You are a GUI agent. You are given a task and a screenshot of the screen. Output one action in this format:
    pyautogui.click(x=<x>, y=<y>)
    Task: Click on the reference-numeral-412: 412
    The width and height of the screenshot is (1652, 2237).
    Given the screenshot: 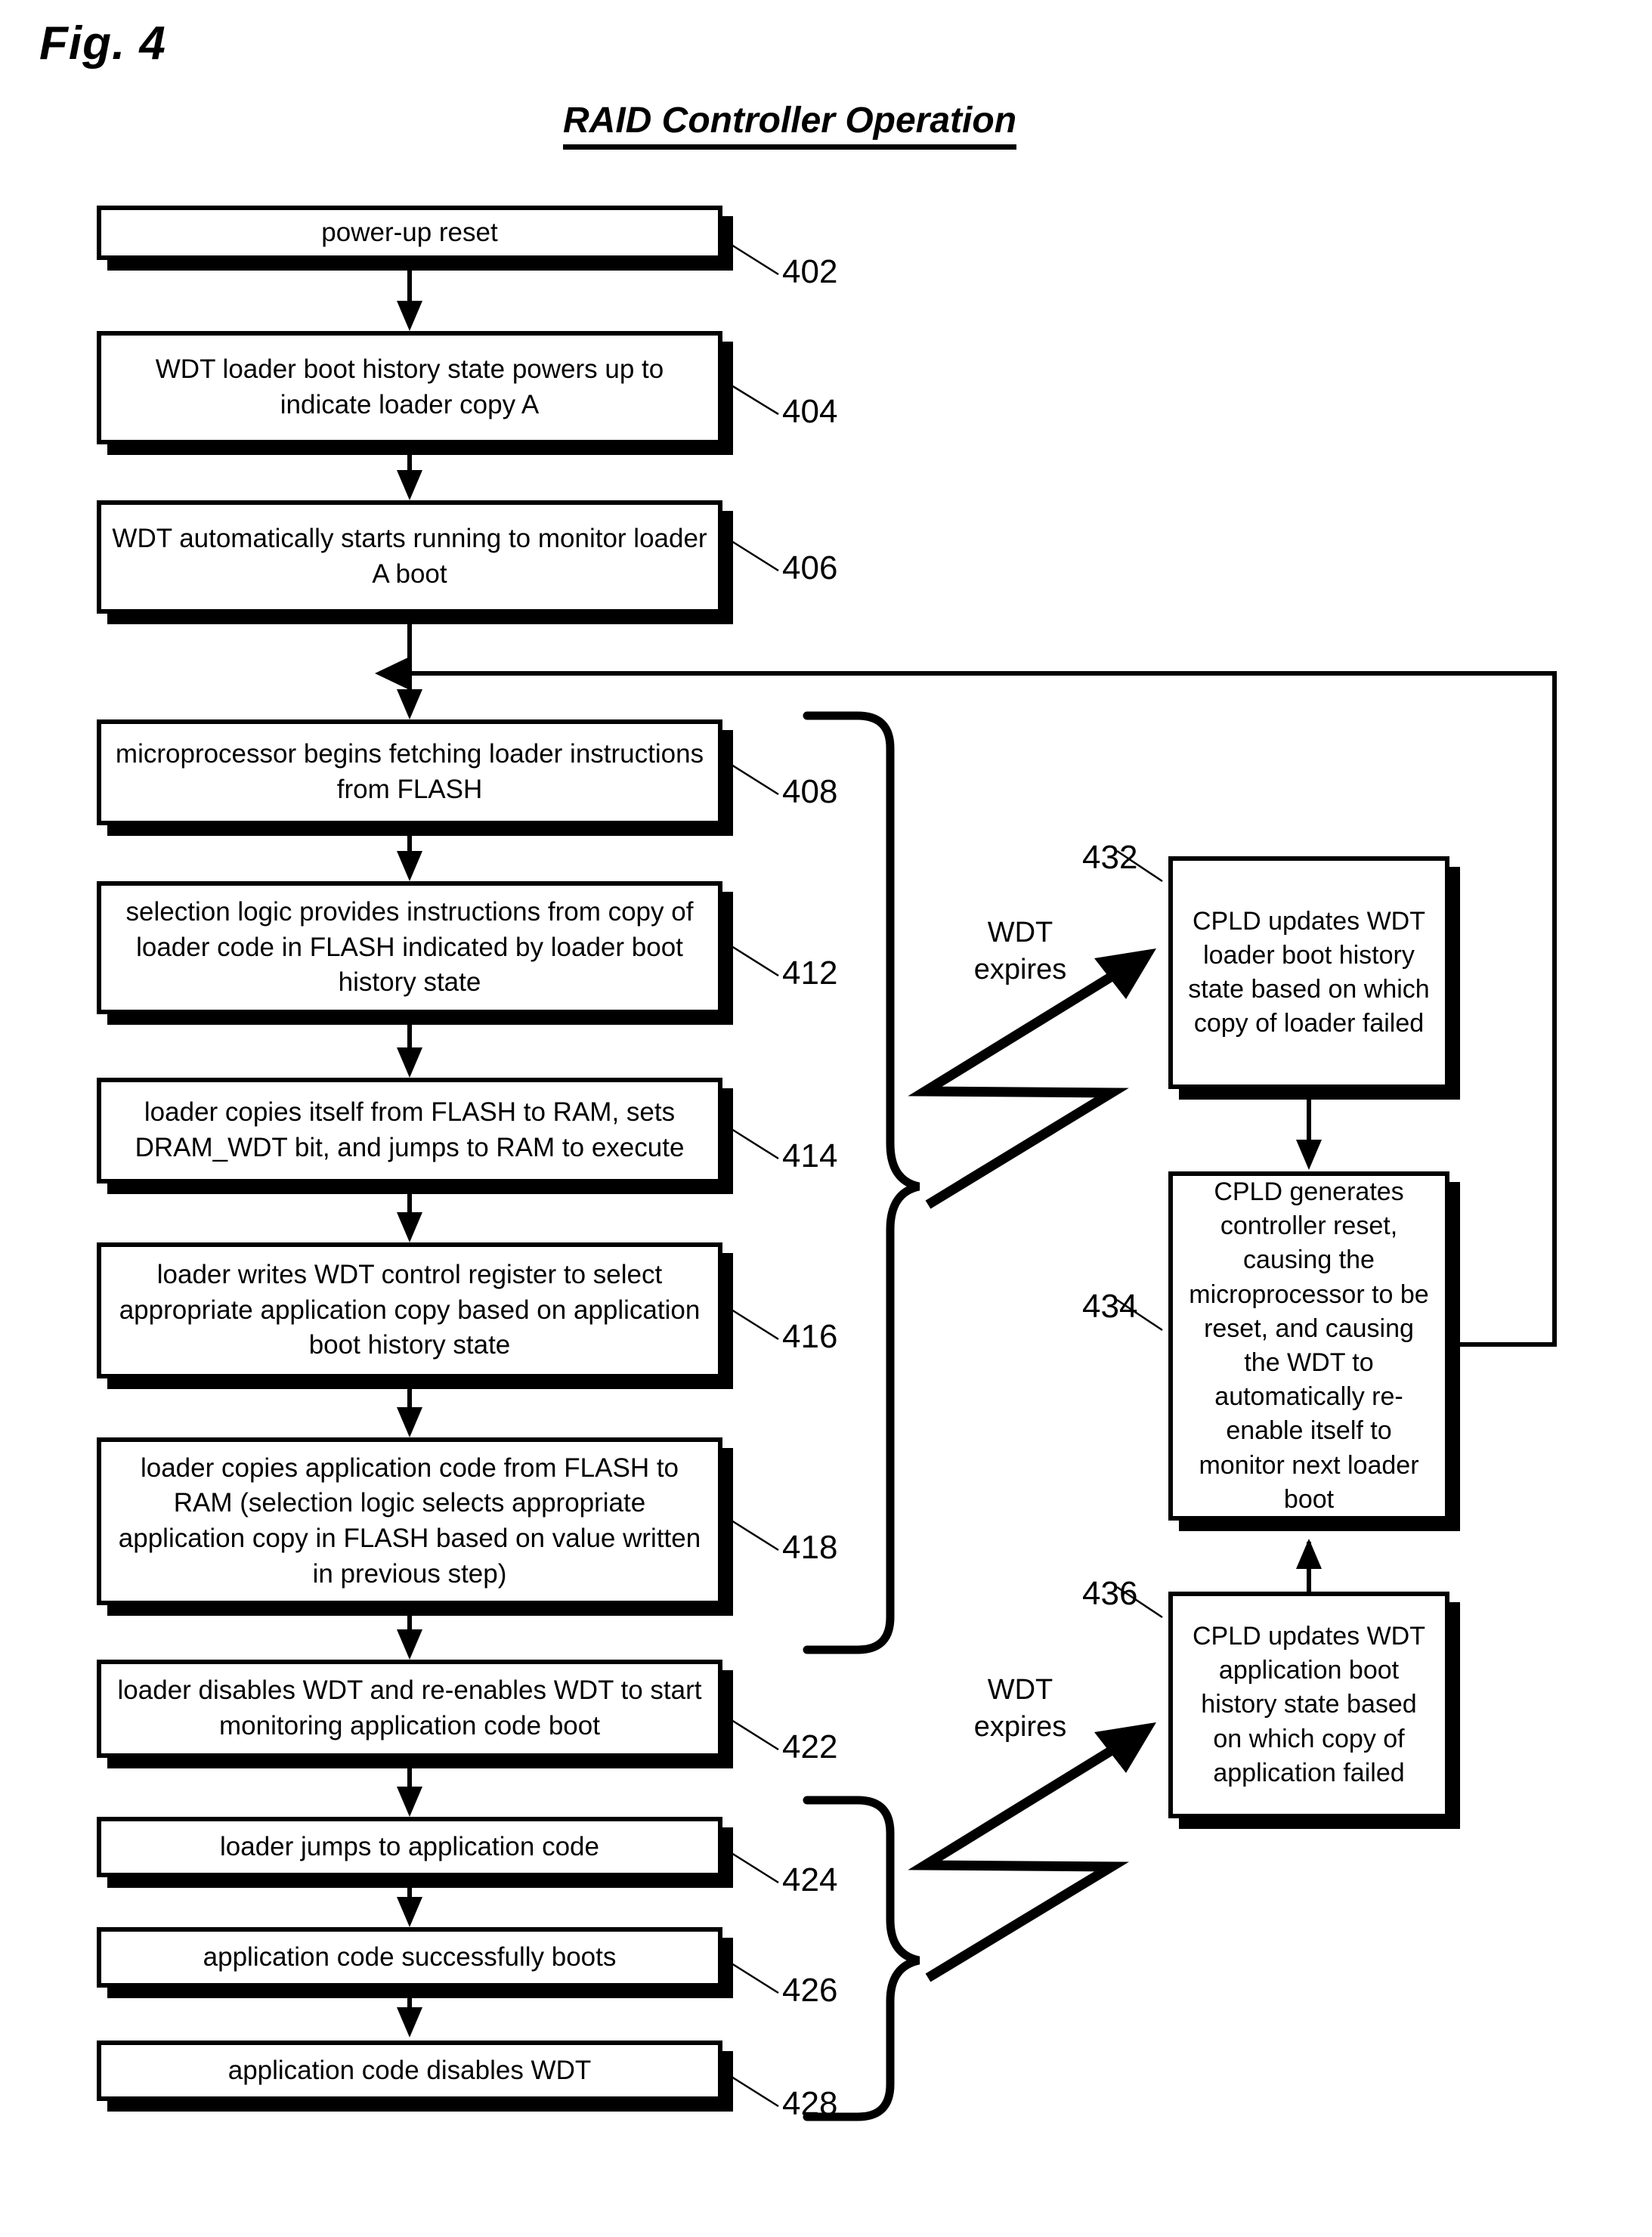 What is the action you would take?
    pyautogui.click(x=810, y=973)
    